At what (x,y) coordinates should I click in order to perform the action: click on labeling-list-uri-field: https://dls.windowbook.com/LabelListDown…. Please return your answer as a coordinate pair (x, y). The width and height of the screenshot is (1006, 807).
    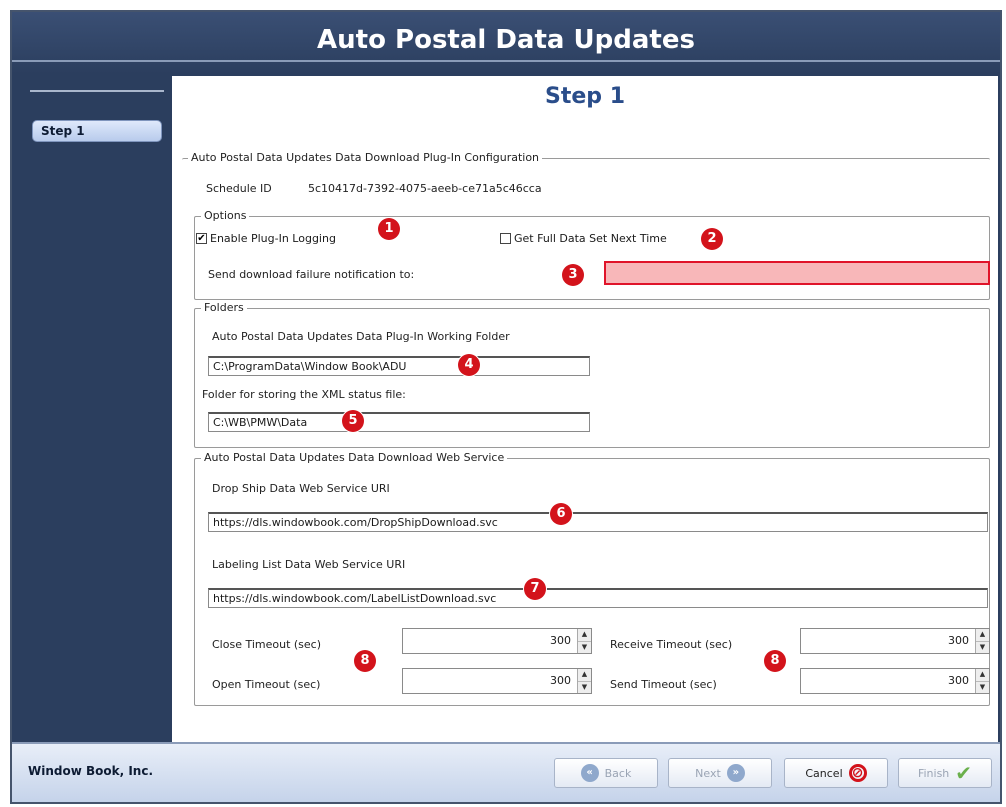
    Looking at the image, I should click on (598, 598).